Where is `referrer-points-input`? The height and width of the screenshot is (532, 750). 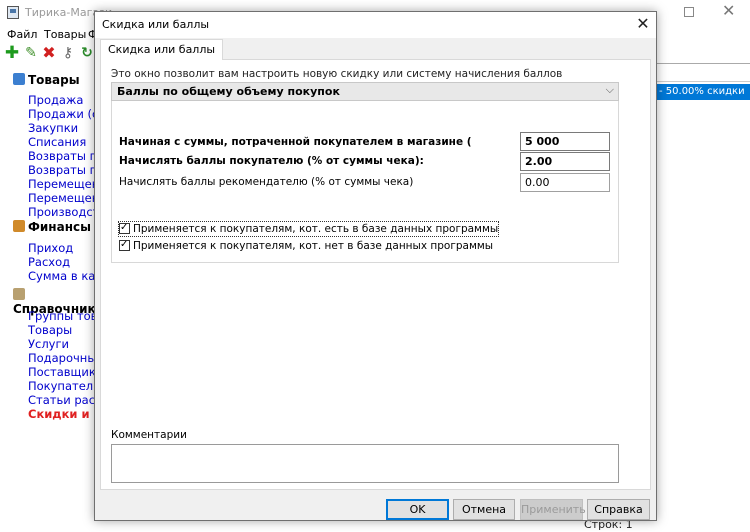
referrer-points-input is located at coordinates (565, 182).